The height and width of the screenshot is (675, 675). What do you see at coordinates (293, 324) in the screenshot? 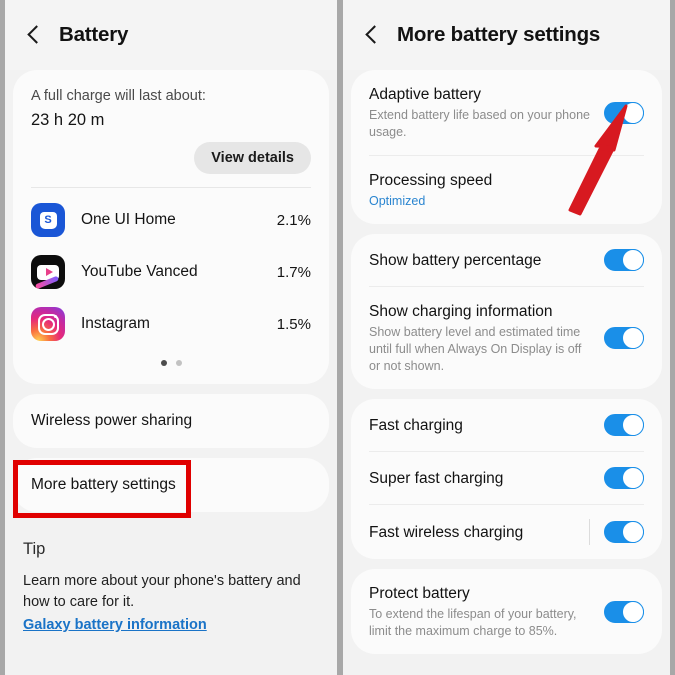
I see `app-usage-value: 1.5%` at bounding box center [293, 324].